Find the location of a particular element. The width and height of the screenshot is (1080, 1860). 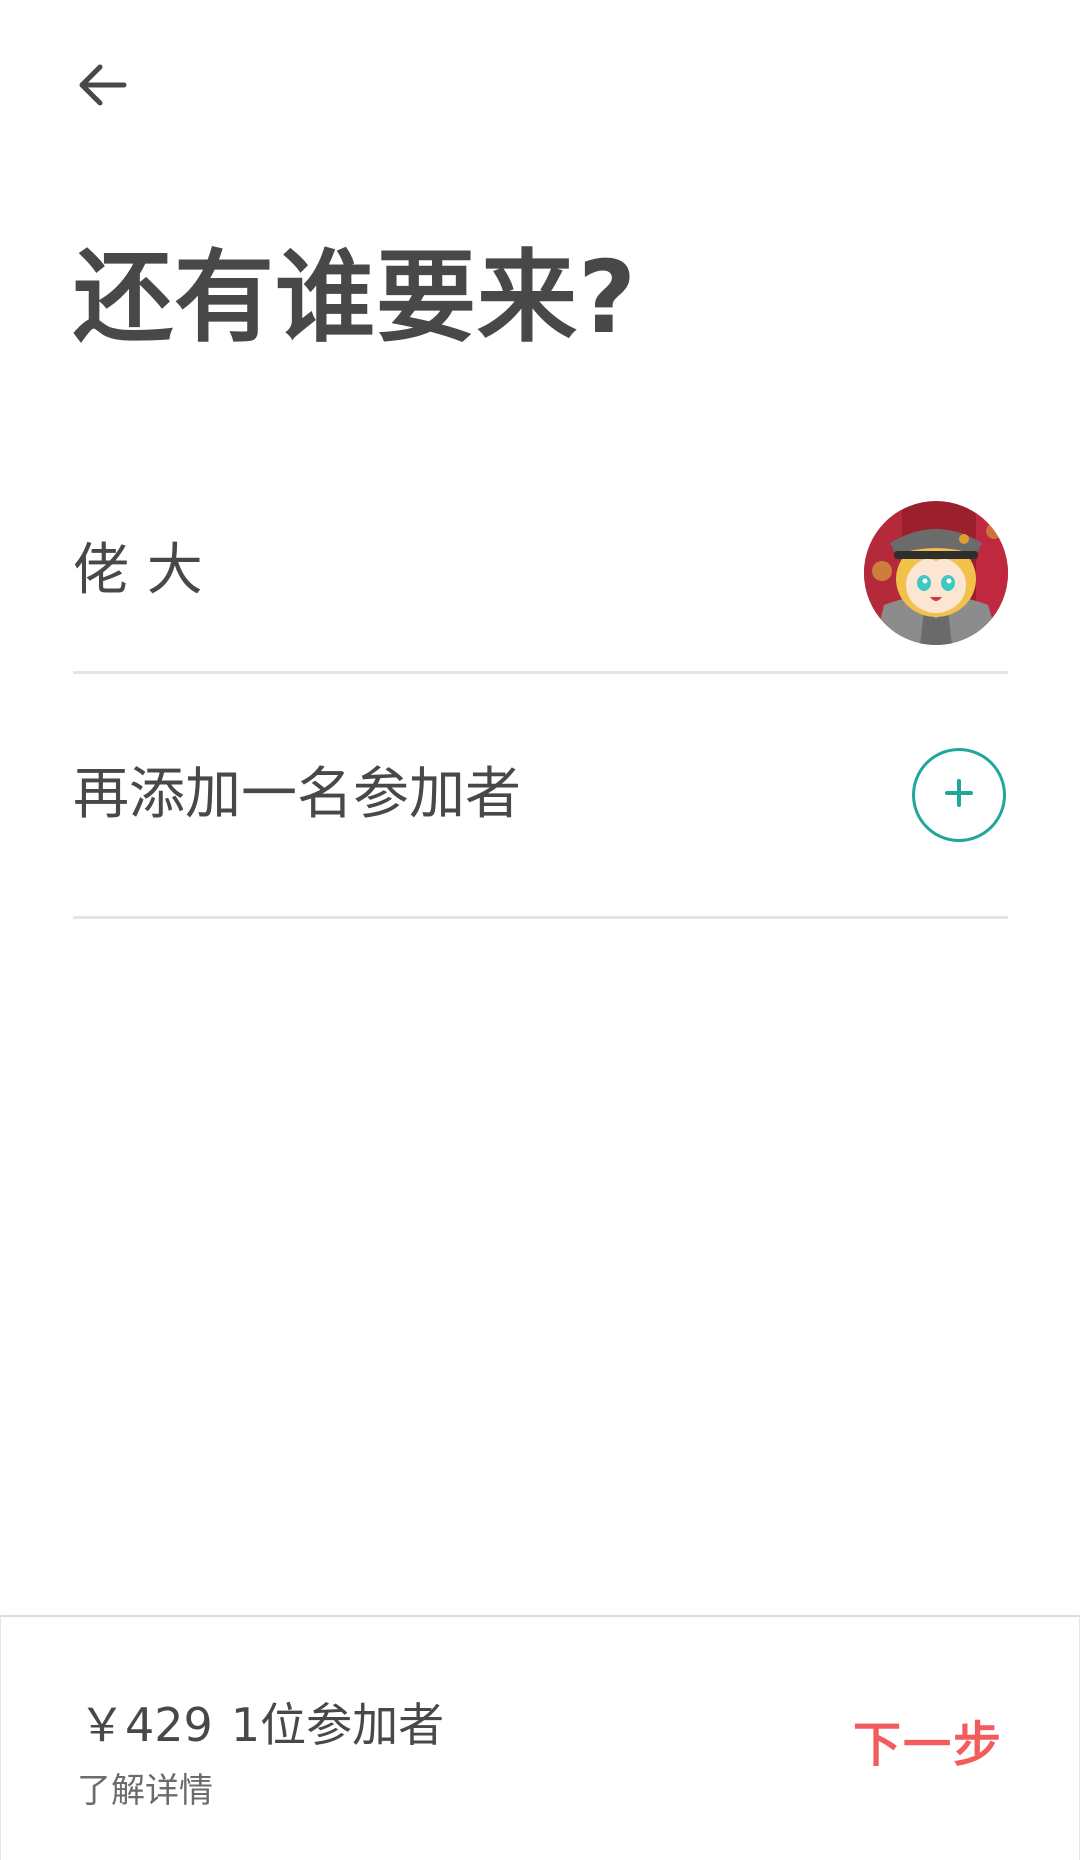

arrow-left-icon is located at coordinates (102, 87).